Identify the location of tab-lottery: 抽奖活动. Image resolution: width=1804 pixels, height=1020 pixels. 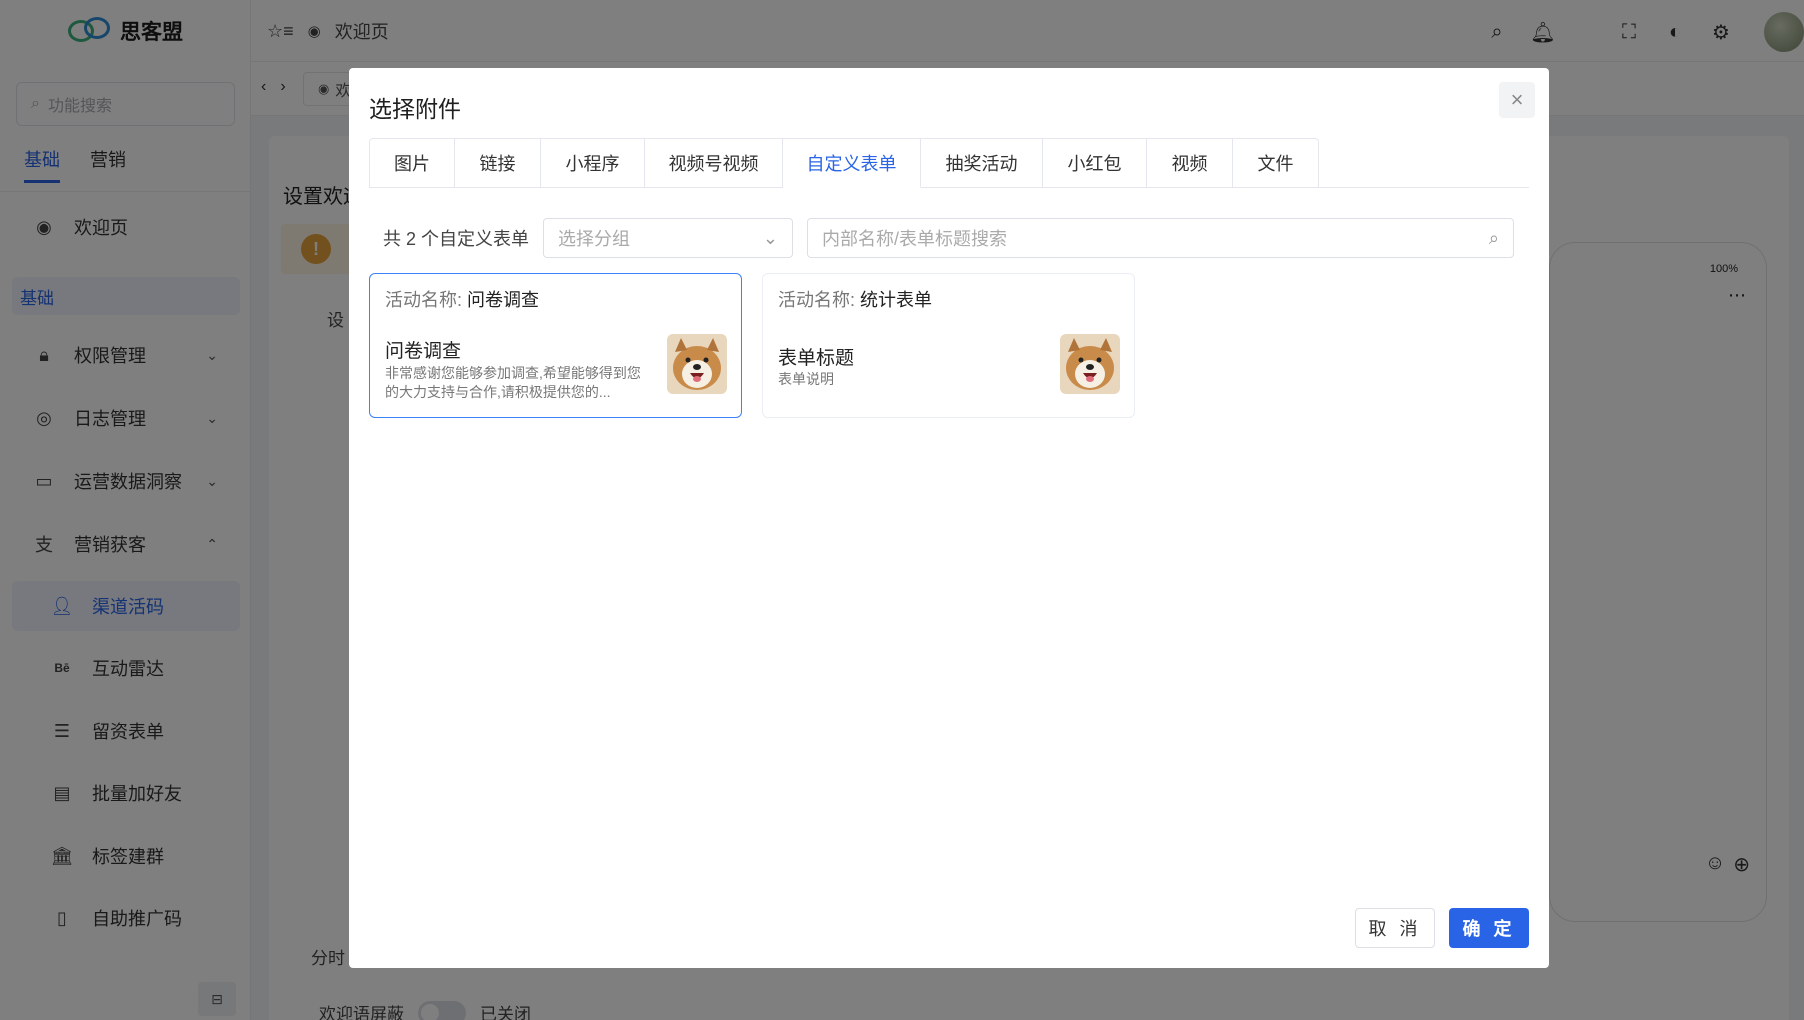
(982, 163).